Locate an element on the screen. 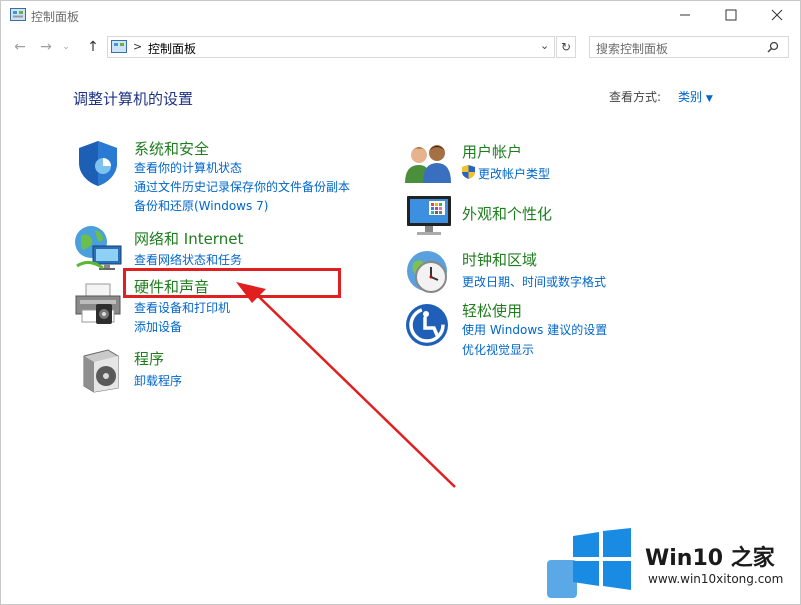 The image size is (801, 605). watermark-brand: Win10 之家 is located at coordinates (710, 558).